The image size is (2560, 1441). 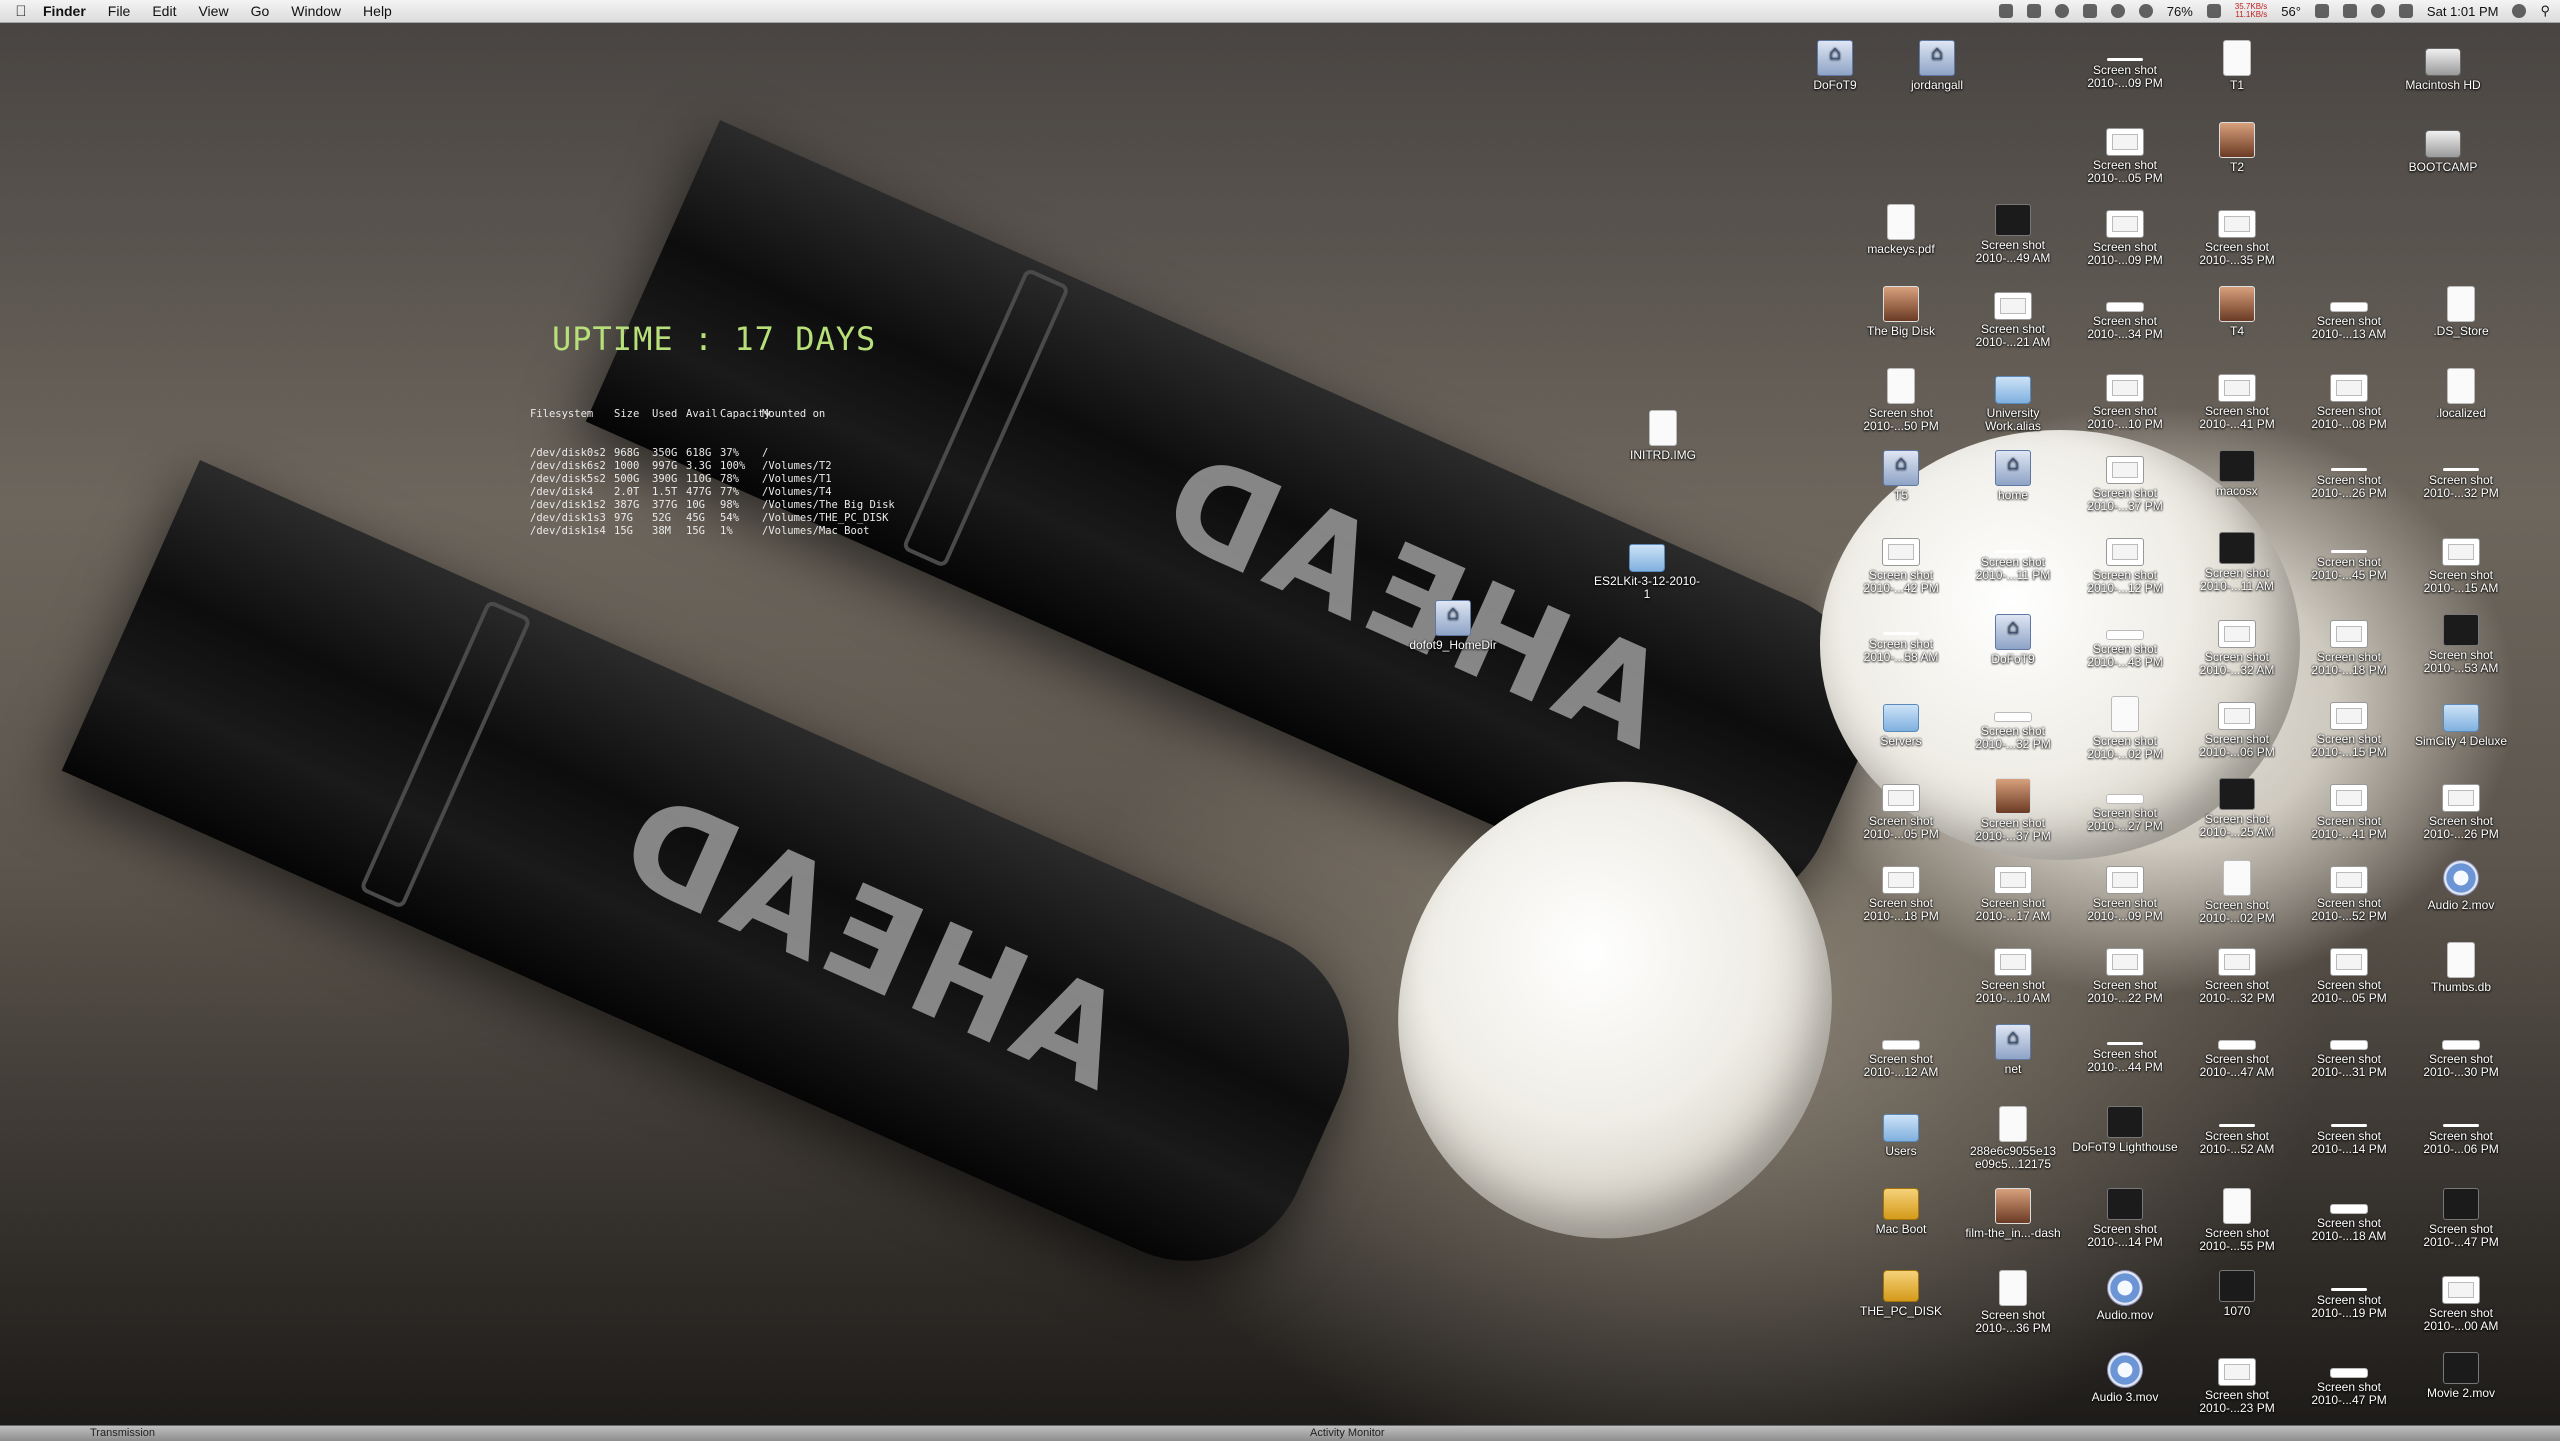 What do you see at coordinates (1901, 1294) in the screenshot?
I see `desktop-icon: THE_PC_DISK` at bounding box center [1901, 1294].